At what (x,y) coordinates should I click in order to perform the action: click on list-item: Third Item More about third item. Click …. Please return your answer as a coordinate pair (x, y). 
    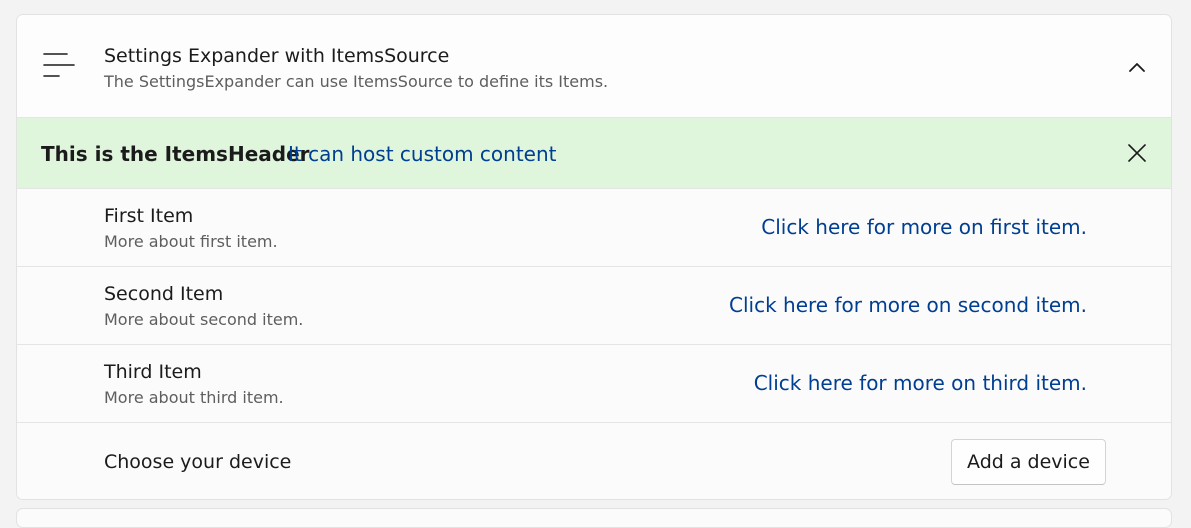
    Looking at the image, I should click on (594, 384).